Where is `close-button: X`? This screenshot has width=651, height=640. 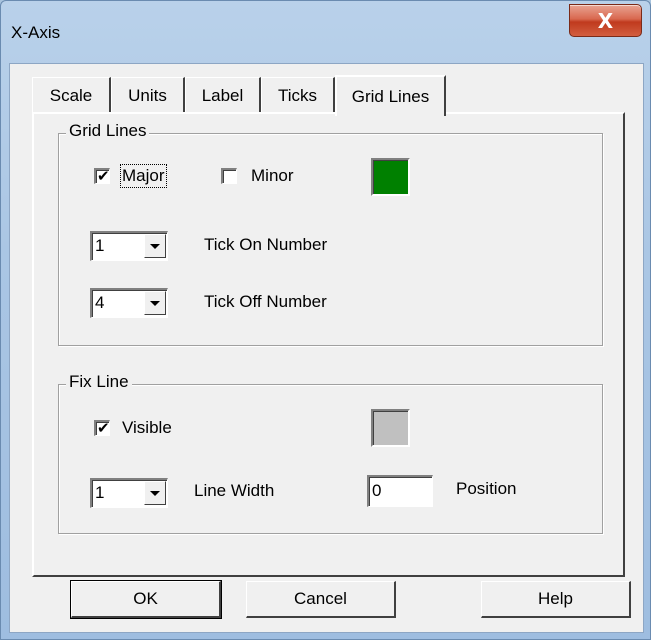 close-button: X is located at coordinates (605, 20).